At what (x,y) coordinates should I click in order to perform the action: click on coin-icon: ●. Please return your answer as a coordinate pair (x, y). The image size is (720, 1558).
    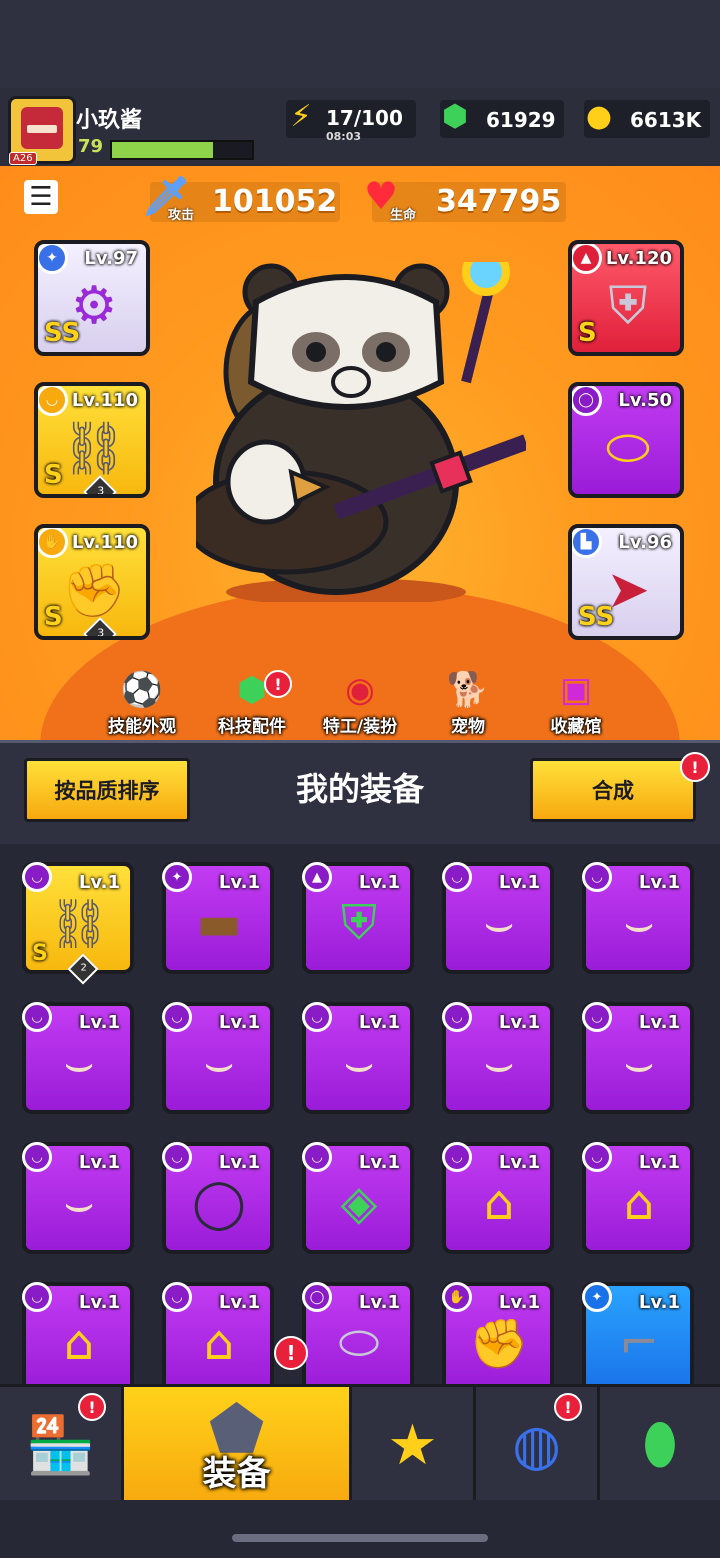
    Looking at the image, I should click on (599, 116).